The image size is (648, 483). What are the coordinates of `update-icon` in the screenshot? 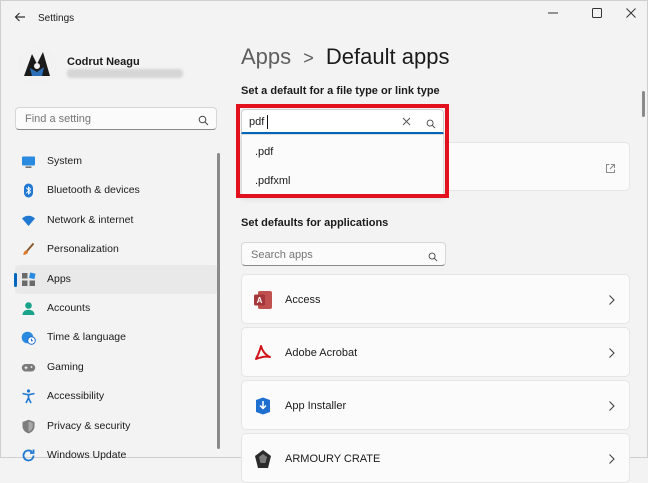 It's located at (28, 455).